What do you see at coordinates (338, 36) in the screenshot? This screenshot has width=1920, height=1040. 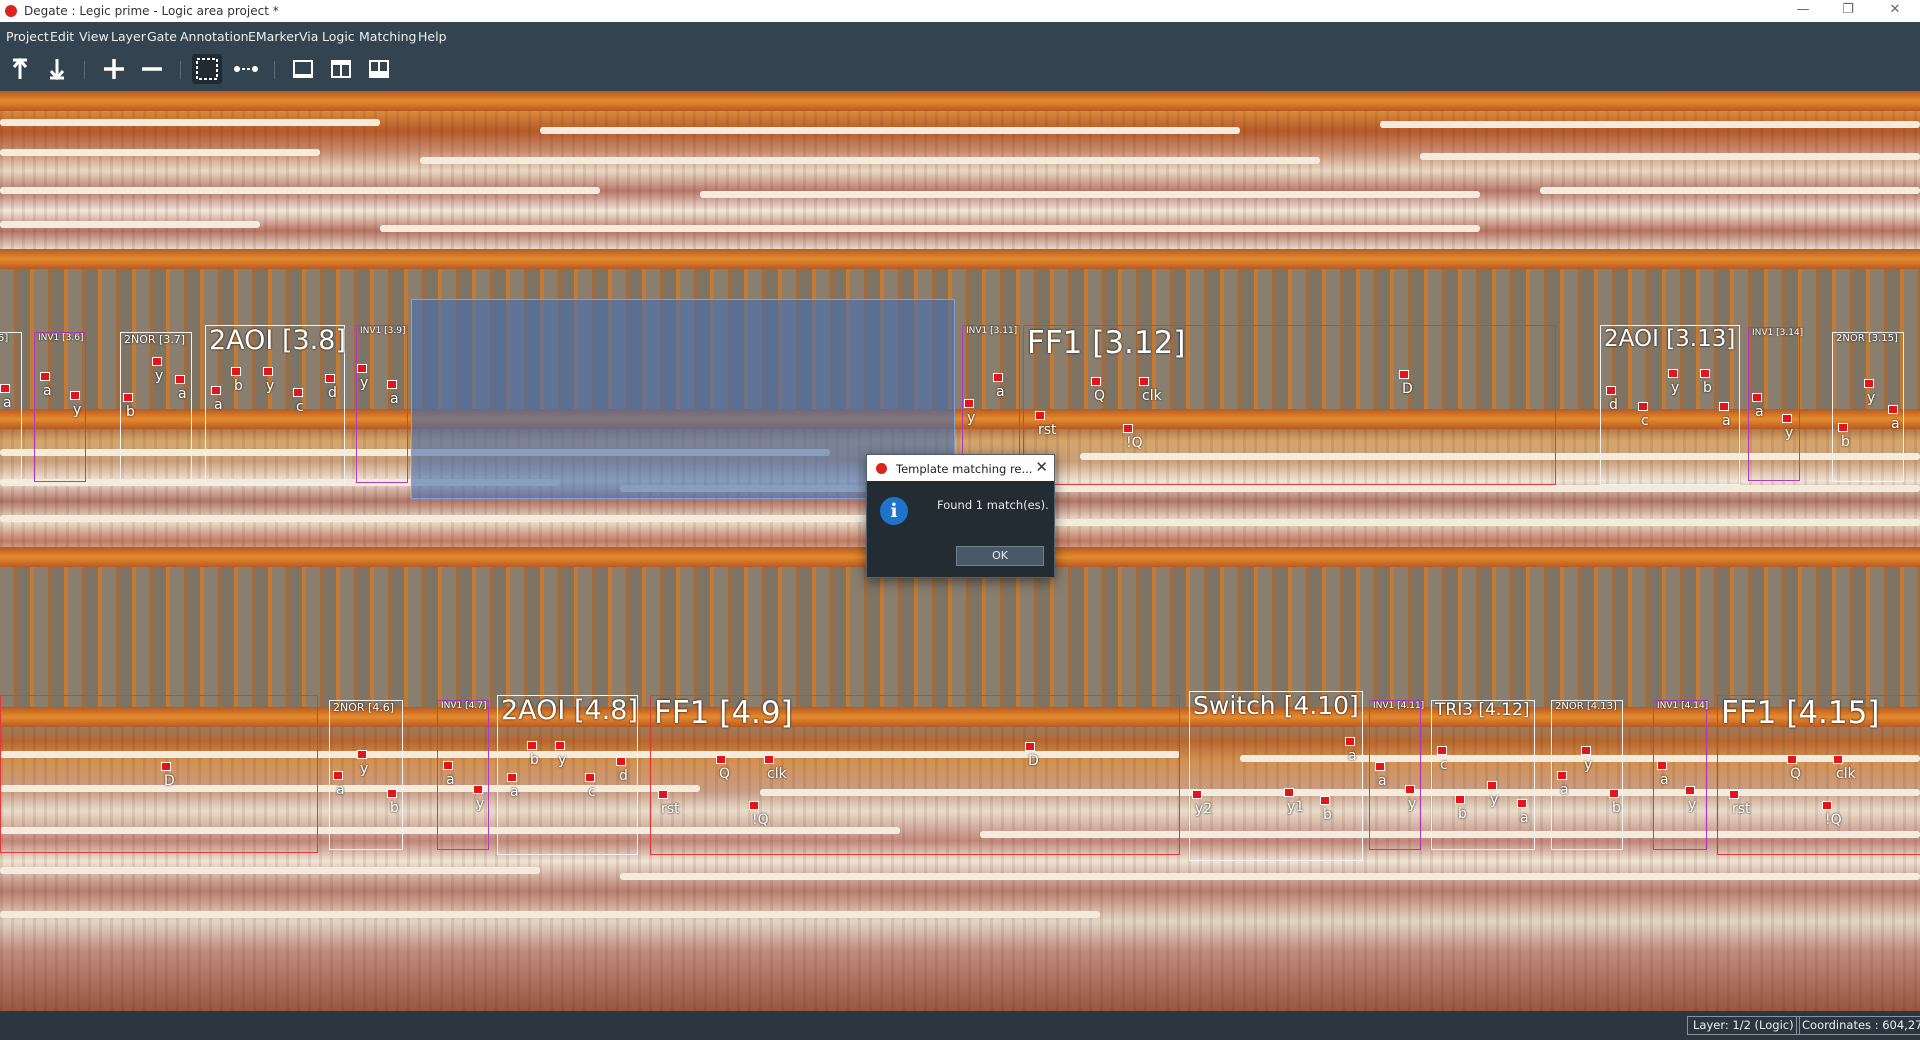 I see `menu-logic: Logic` at bounding box center [338, 36].